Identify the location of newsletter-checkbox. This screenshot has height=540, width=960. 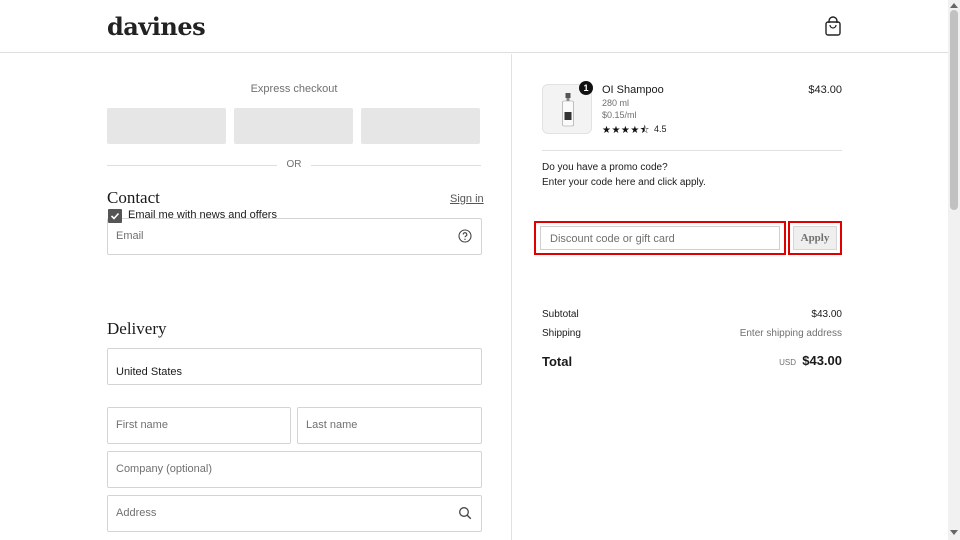
(115, 216).